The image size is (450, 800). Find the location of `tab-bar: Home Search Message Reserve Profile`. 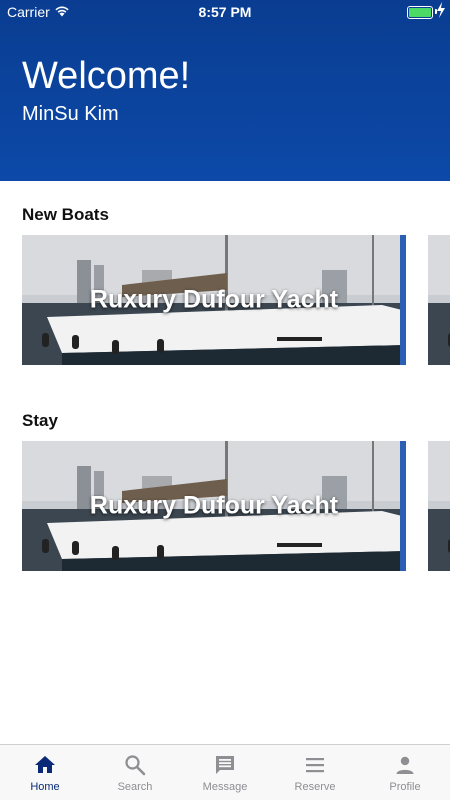

tab-bar: Home Search Message Reserve Profile is located at coordinates (225, 772).